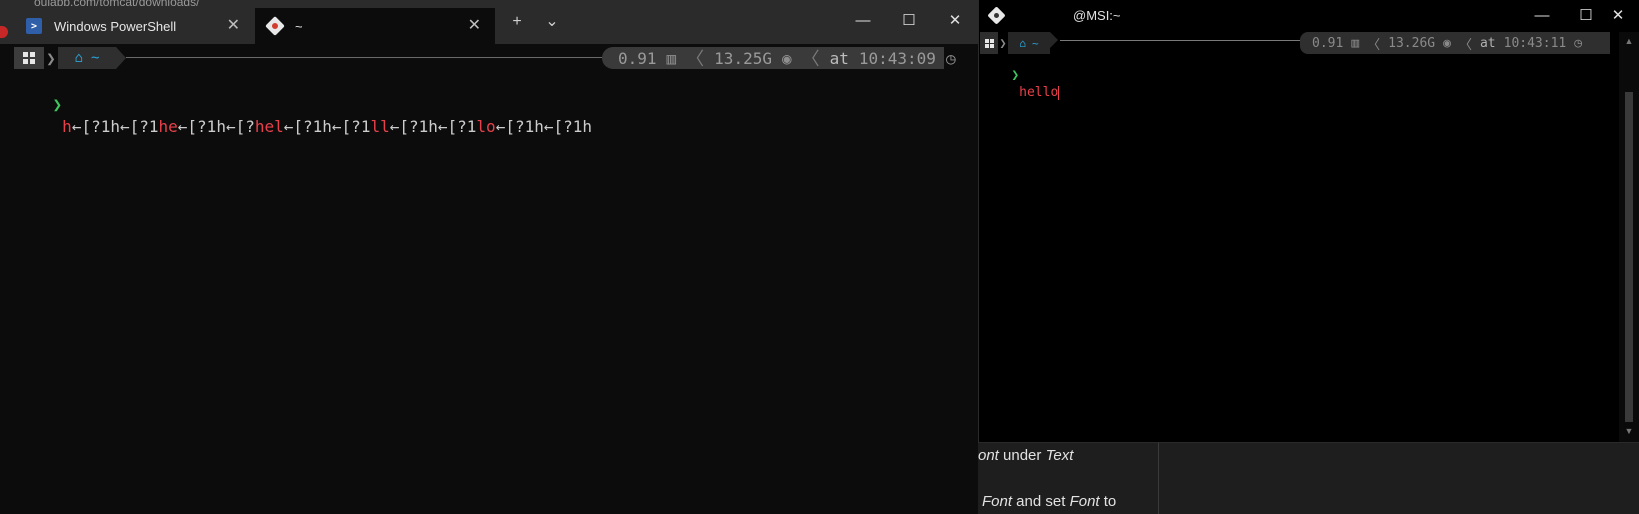 Image resolution: width=1639 pixels, height=514 pixels. I want to click on background-app-icon, so click(4, 32).